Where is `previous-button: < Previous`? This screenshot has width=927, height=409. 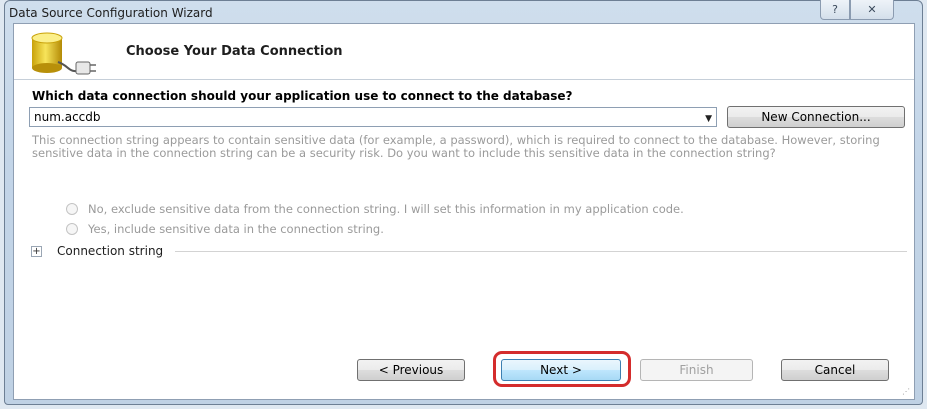
previous-button: < Previous is located at coordinates (411, 370).